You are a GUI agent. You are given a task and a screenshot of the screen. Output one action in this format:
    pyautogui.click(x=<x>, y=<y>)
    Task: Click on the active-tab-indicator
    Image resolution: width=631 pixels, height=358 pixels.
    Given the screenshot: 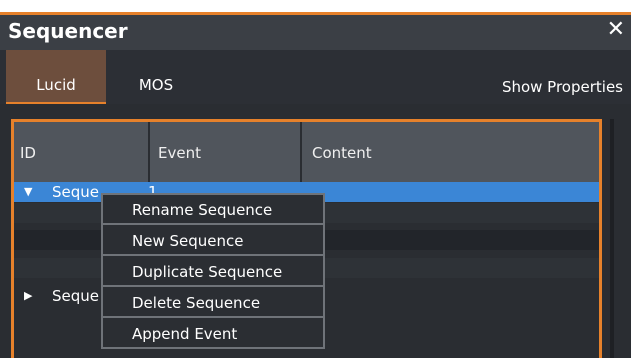 What is the action you would take?
    pyautogui.click(x=56, y=103)
    